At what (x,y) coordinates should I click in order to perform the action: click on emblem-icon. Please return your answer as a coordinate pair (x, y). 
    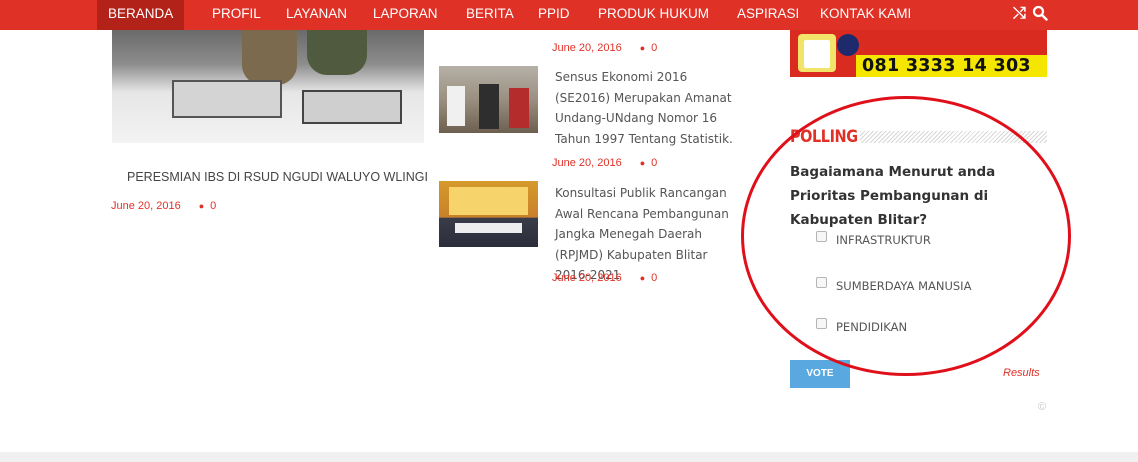
    Looking at the image, I should click on (848, 45).